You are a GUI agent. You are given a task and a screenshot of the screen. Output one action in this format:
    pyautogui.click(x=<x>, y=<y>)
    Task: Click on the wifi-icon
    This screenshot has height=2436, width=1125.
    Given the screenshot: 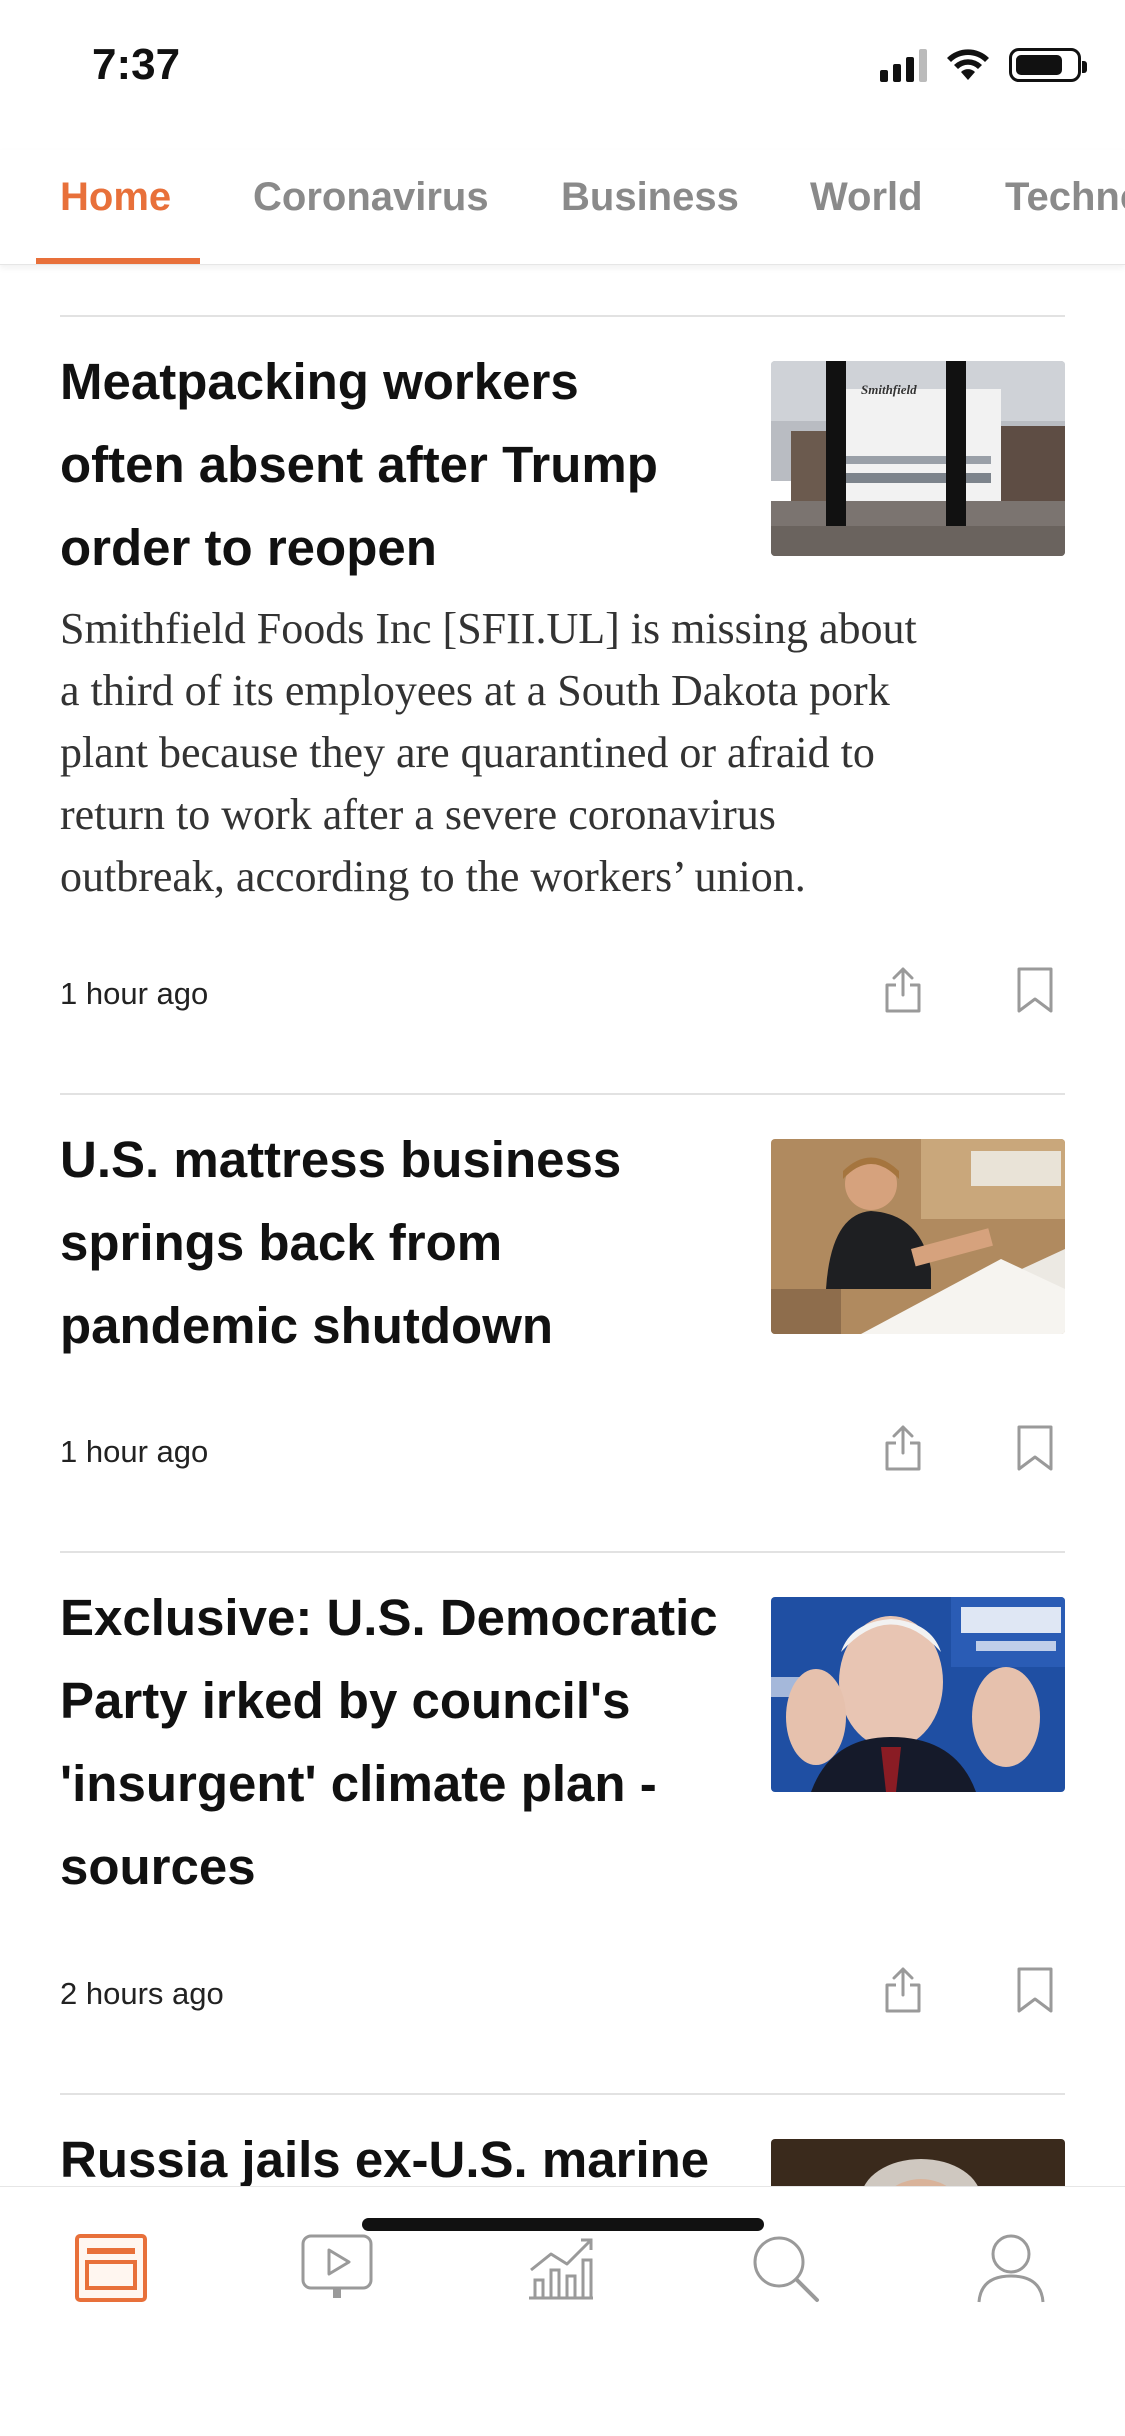 What is the action you would take?
    pyautogui.click(x=968, y=64)
    